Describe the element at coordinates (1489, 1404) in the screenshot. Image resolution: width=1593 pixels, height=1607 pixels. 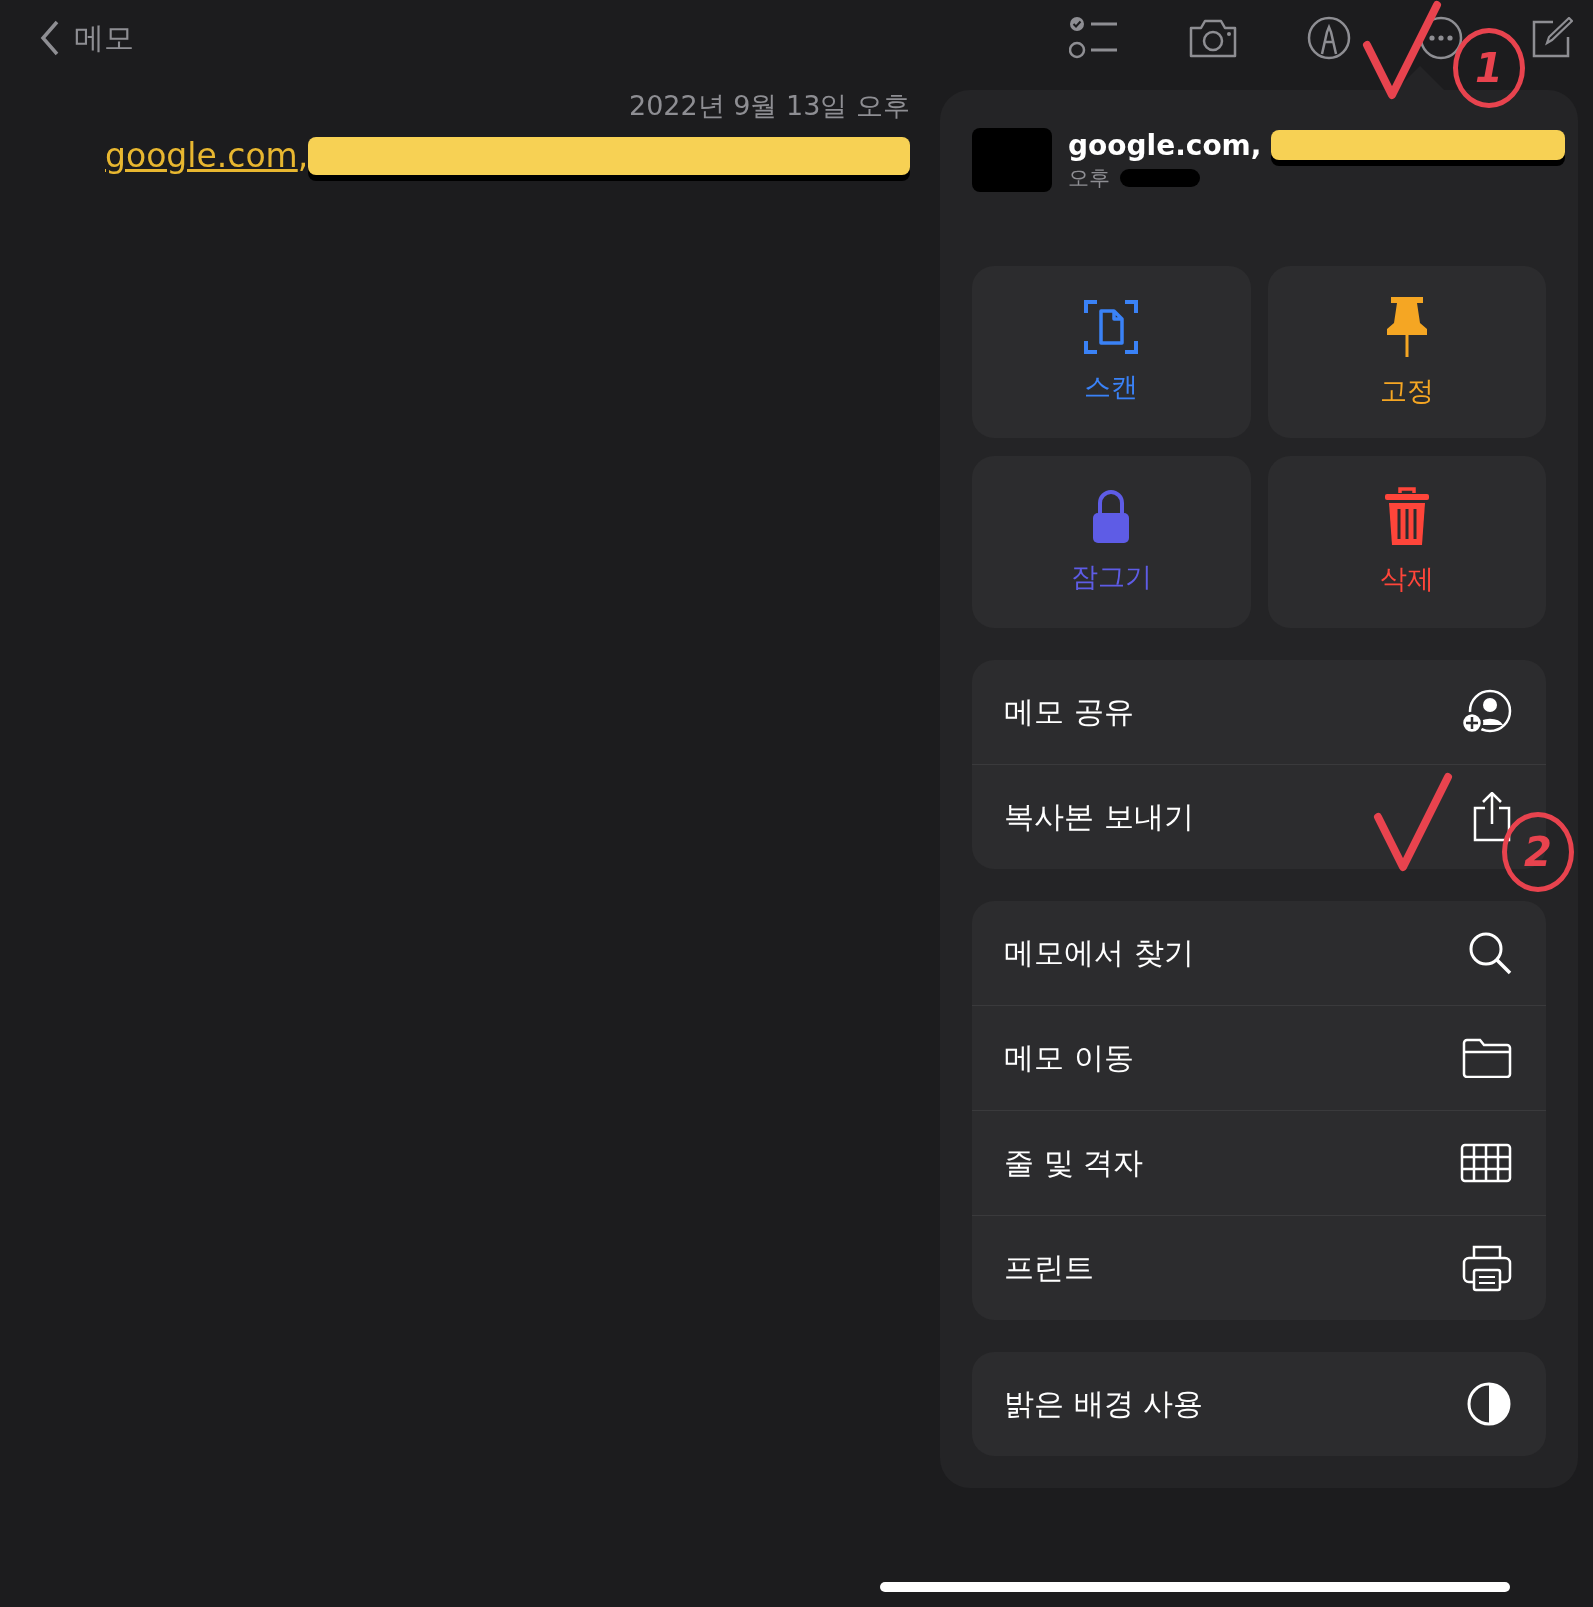
I see `contrast-icon` at that location.